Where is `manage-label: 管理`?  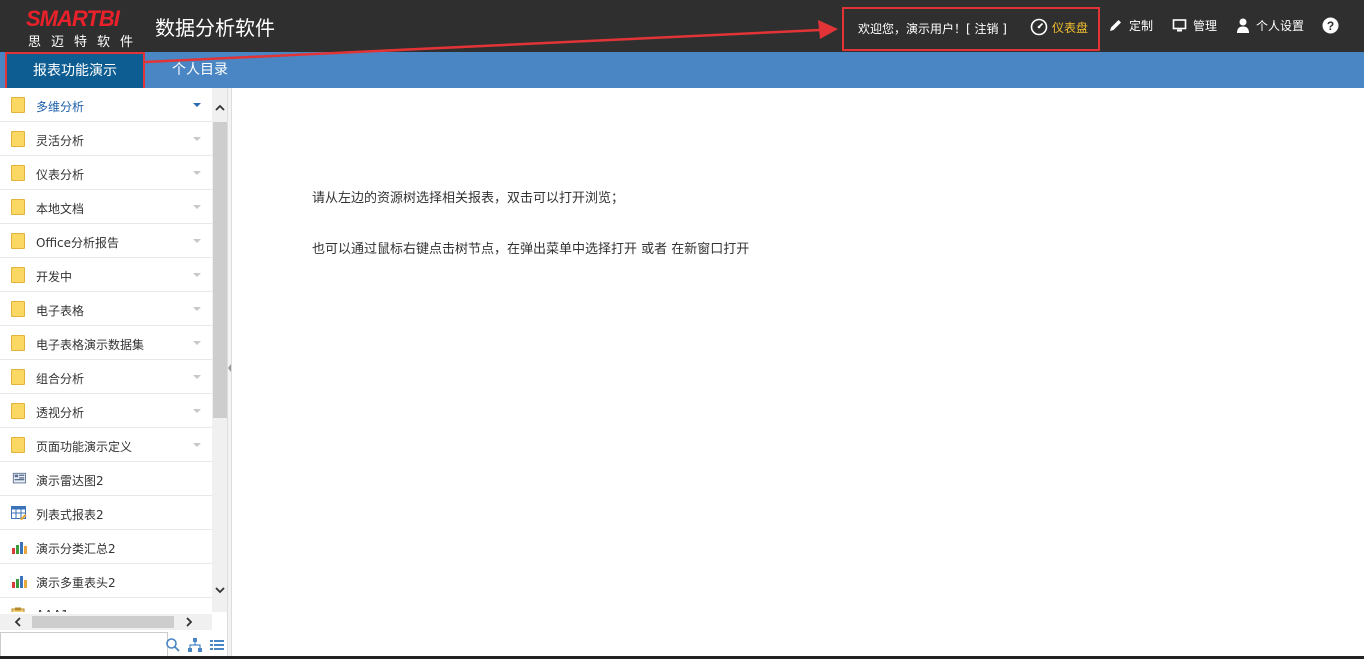 manage-label: 管理 is located at coordinates (1205, 26).